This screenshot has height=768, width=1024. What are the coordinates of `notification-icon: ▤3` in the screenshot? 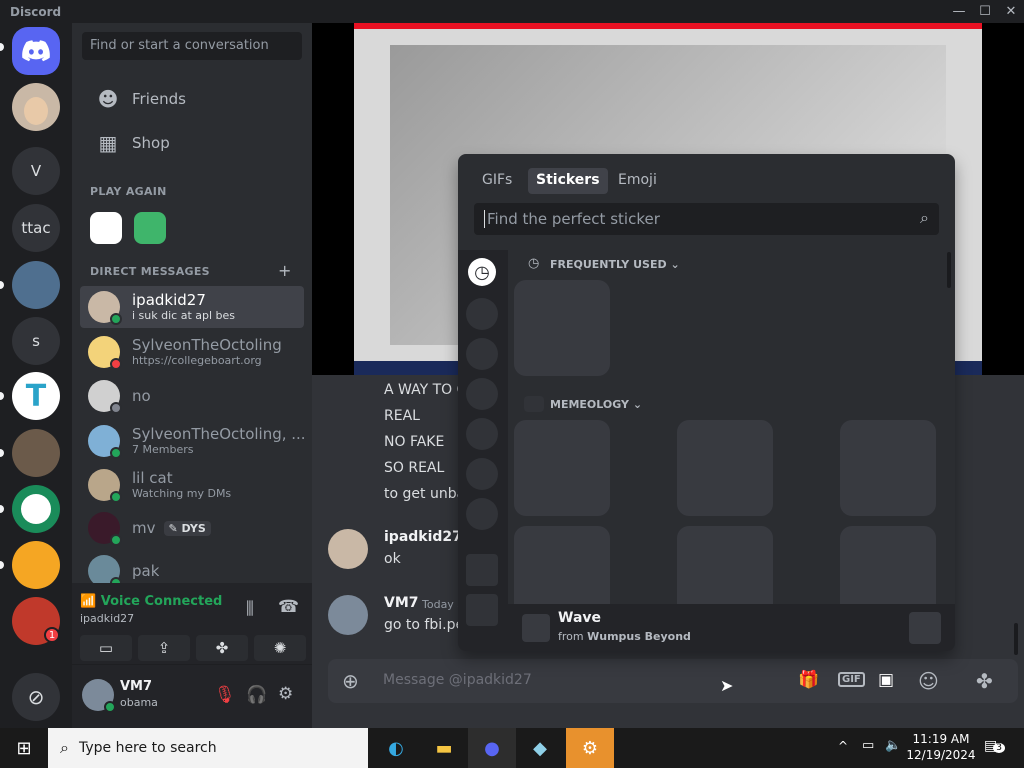 It's located at (994, 746).